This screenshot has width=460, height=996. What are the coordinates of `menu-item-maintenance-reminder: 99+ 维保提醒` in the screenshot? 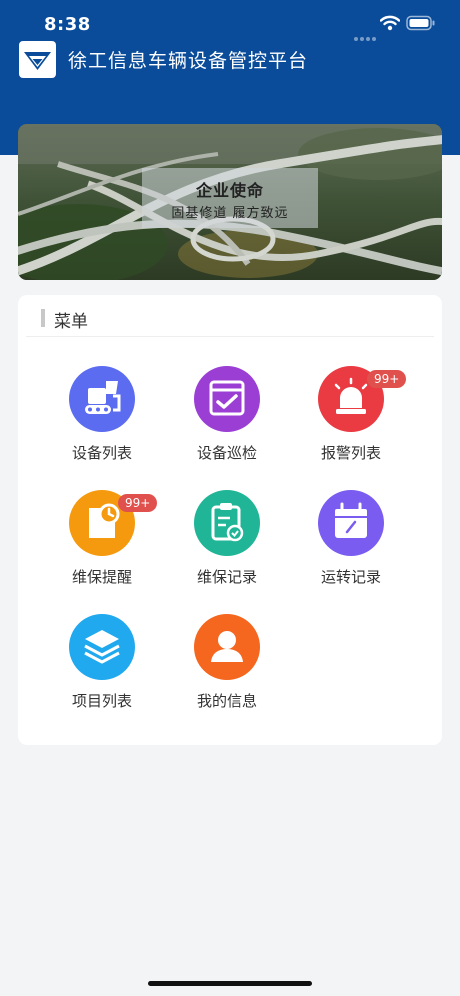 It's located at (102, 540).